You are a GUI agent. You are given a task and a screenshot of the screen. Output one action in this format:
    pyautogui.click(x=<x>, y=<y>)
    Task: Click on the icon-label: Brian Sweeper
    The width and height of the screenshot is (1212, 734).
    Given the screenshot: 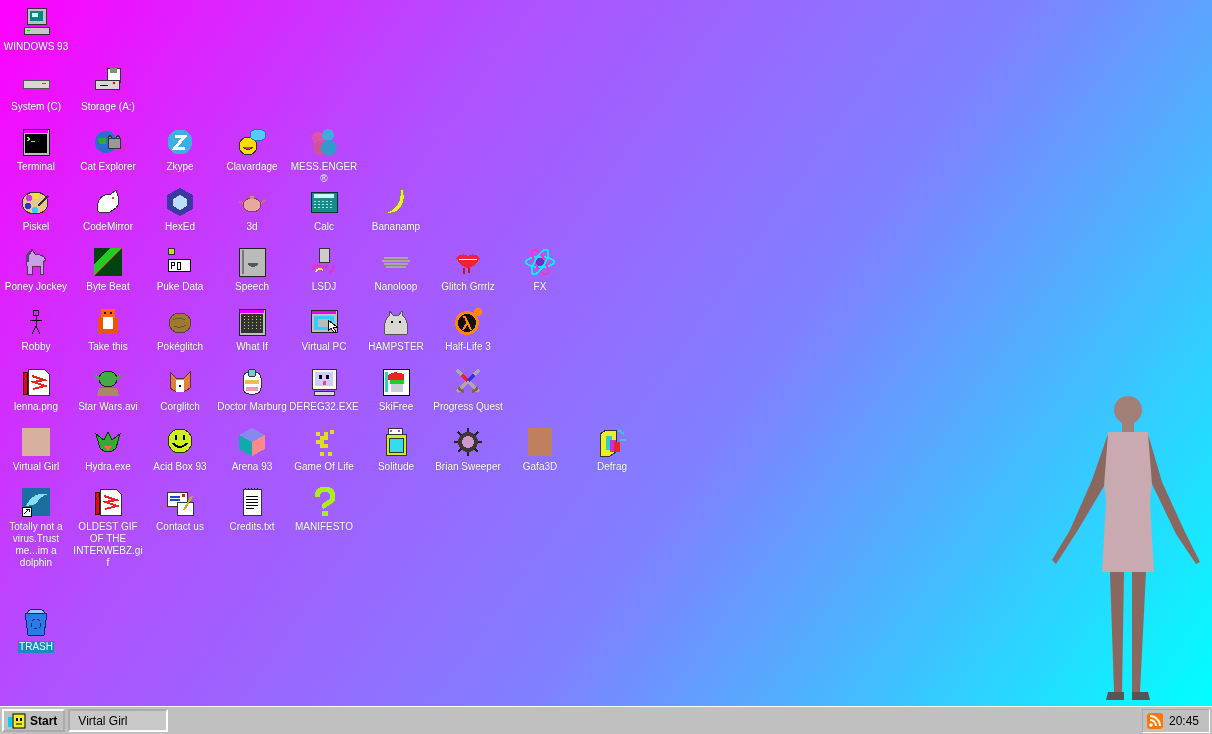 What is the action you would take?
    pyautogui.click(x=468, y=467)
    